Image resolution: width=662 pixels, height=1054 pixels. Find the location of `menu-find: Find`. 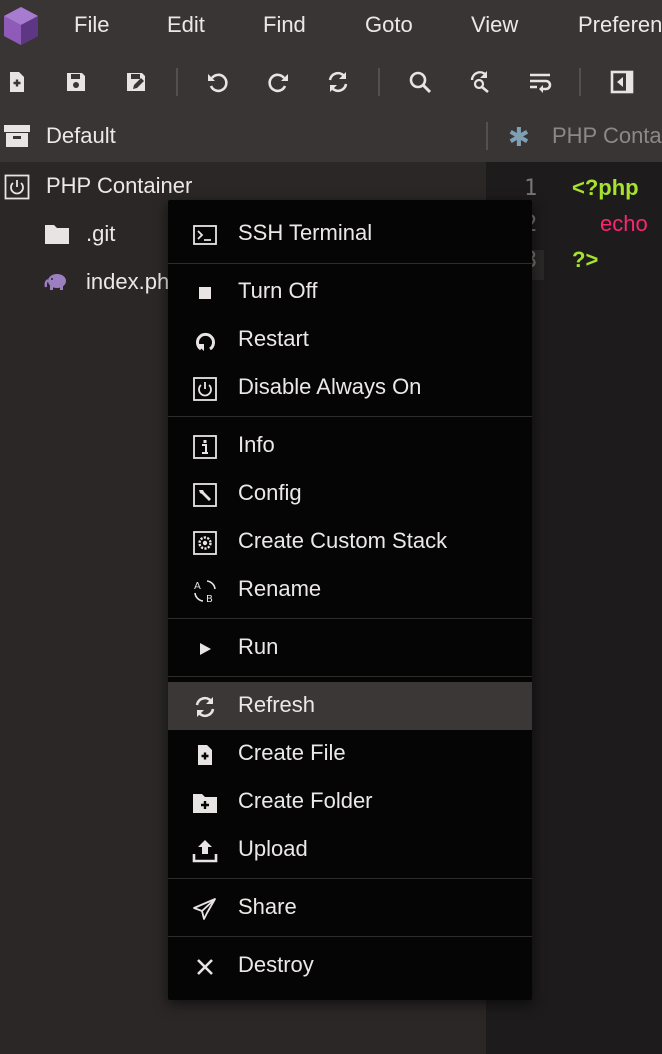

menu-find: Find is located at coordinates (284, 25).